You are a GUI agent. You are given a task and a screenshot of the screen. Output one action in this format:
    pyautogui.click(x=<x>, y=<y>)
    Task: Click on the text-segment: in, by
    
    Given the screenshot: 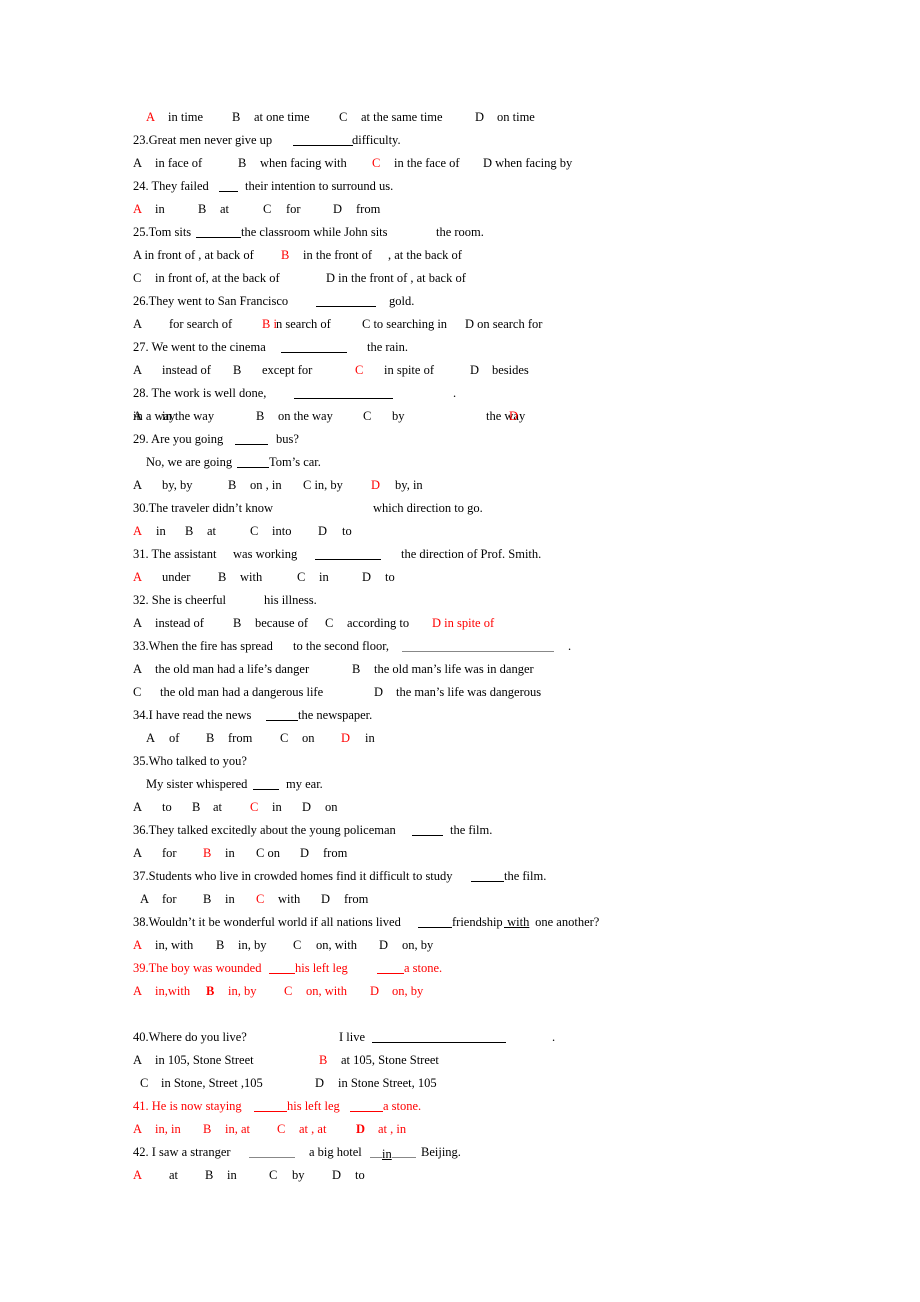 What is the action you would take?
    pyautogui.click(x=242, y=991)
    